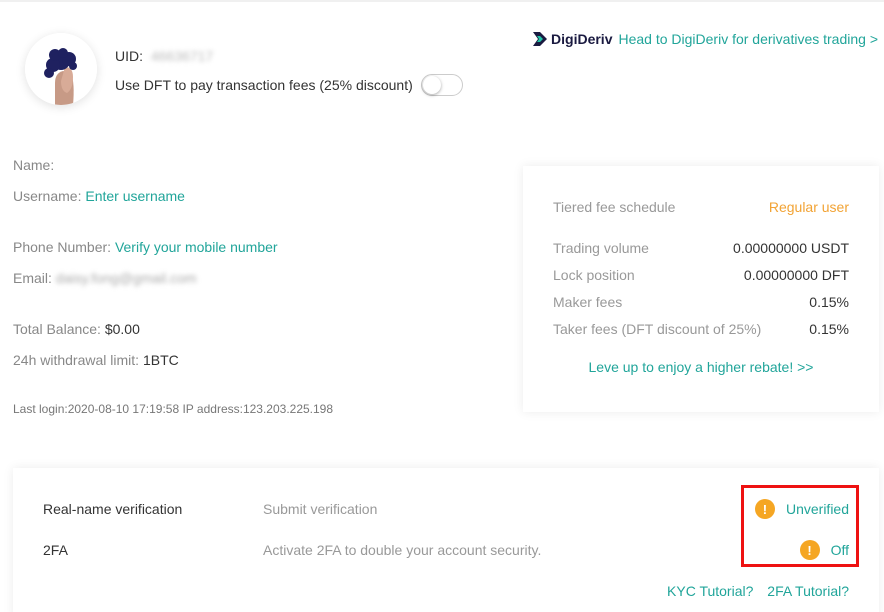 The width and height of the screenshot is (884, 612). What do you see at coordinates (701, 207) in the screenshot?
I see `fee-schedule-header: Tiered fee schedule Regular user` at bounding box center [701, 207].